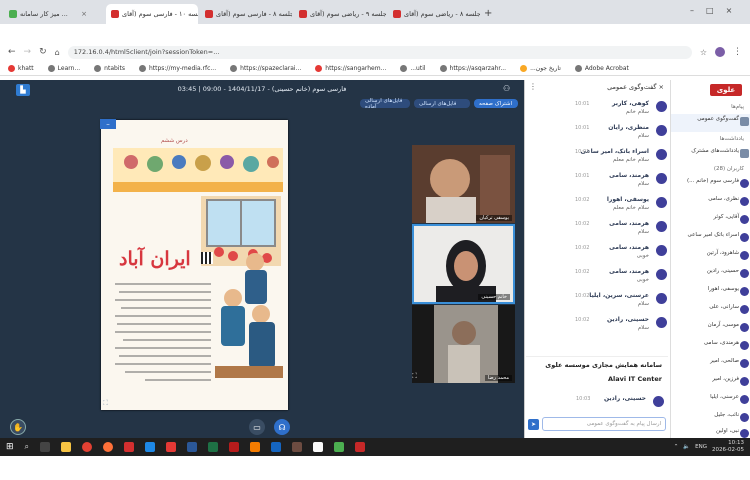 The height and width of the screenshot is (480, 750). Describe the element at coordinates (108, 447) in the screenshot. I see `firefox-icon` at that location.